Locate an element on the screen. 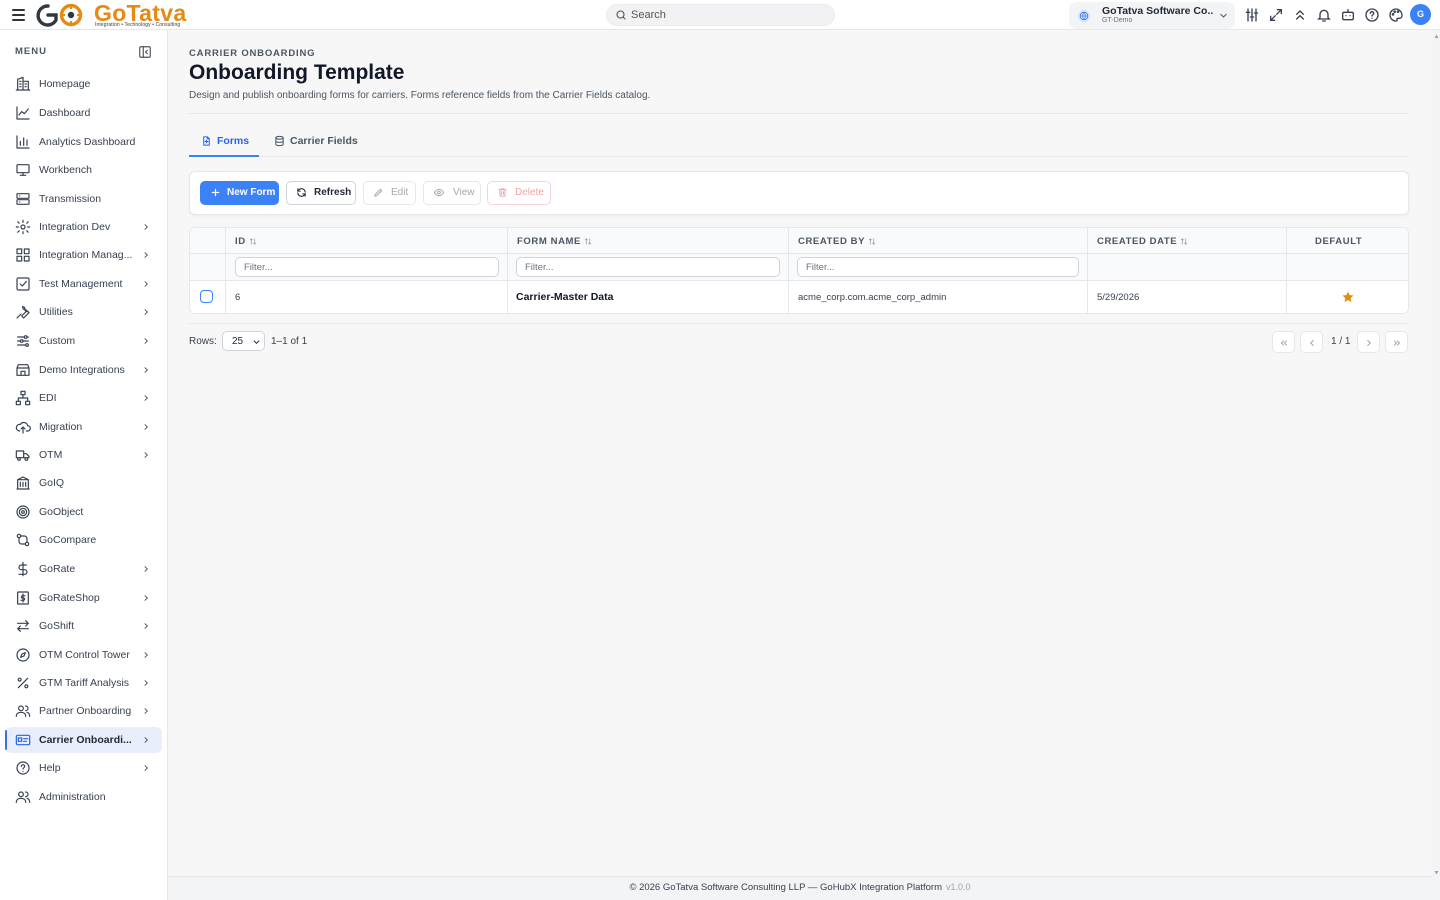 The image size is (1440, 900). database-icon is located at coordinates (279, 141).